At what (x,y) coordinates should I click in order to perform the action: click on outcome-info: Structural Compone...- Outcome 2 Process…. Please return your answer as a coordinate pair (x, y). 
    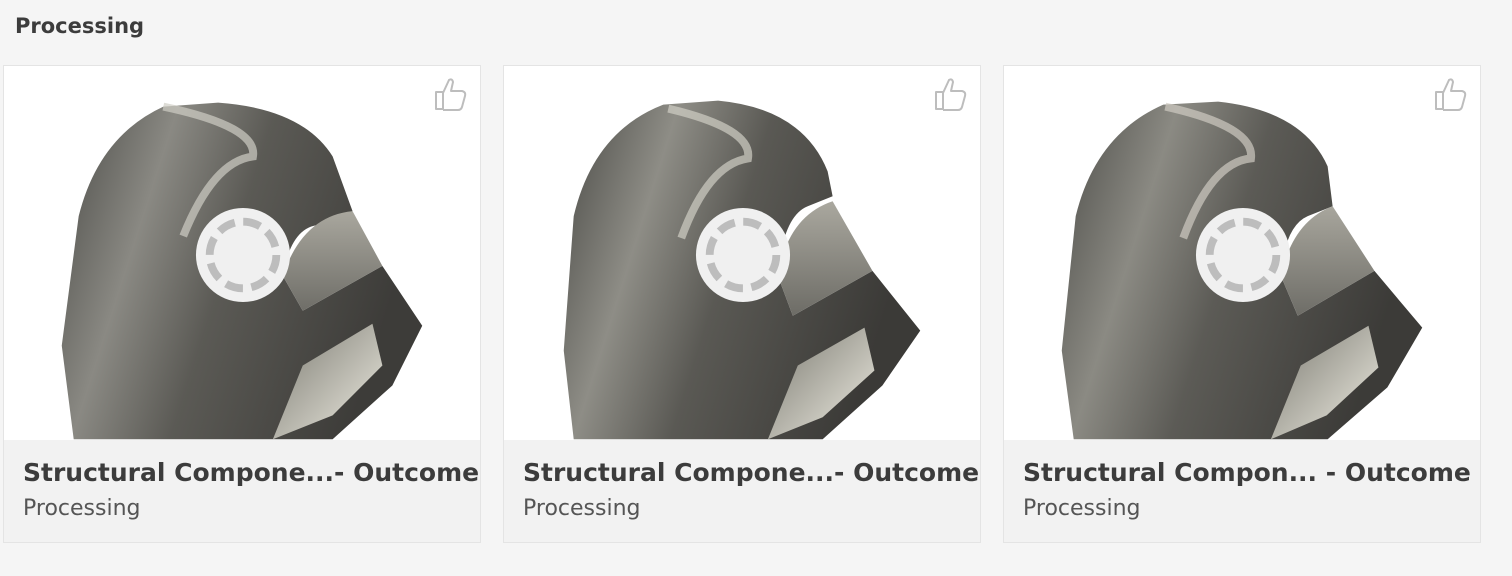
    Looking at the image, I should click on (742, 480).